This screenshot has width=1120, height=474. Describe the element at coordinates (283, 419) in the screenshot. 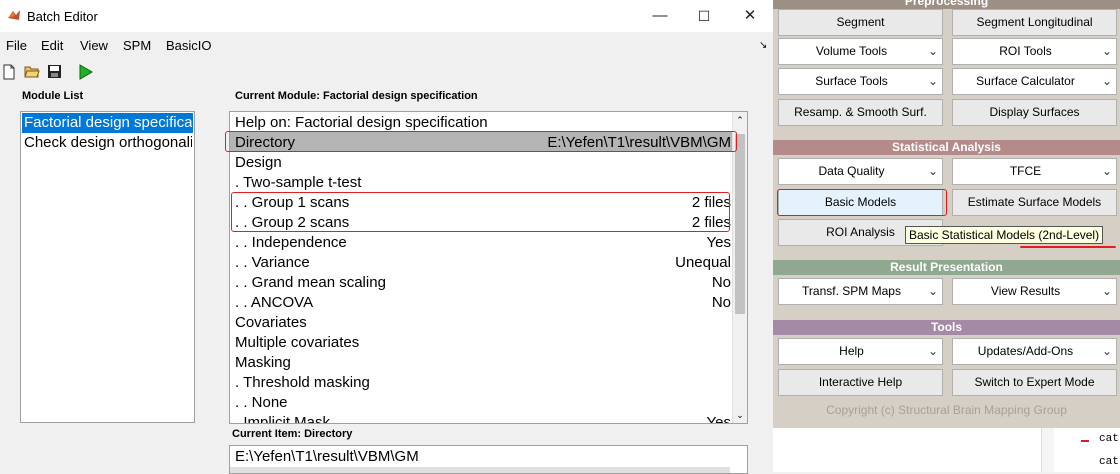

I see `module-row-label: . Implicit Mask` at that location.